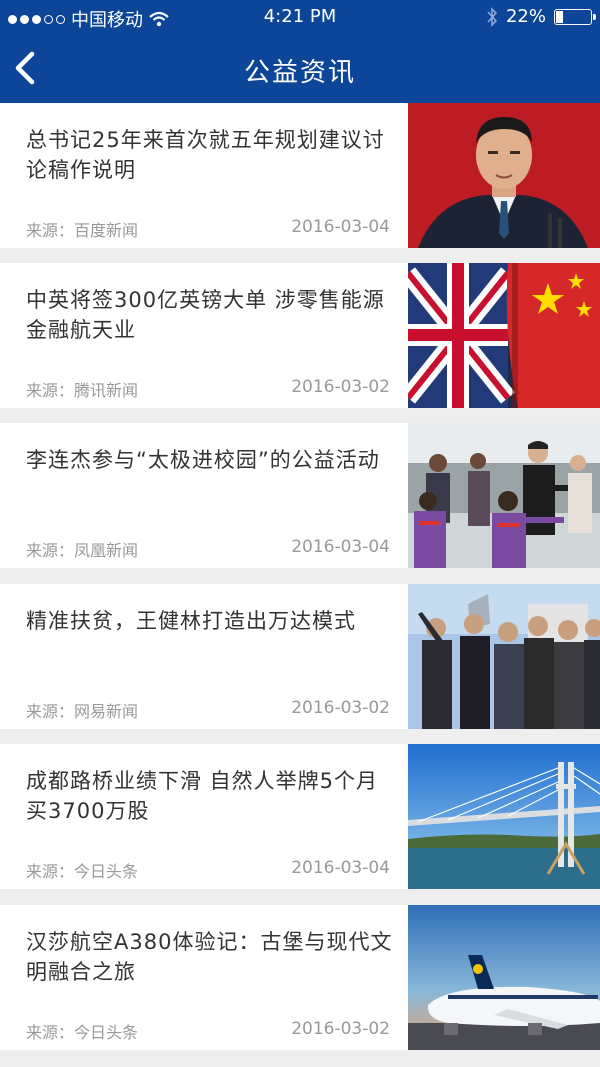  What do you see at coordinates (504, 335) in the screenshot?
I see `news-thumbnail-flags` at bounding box center [504, 335].